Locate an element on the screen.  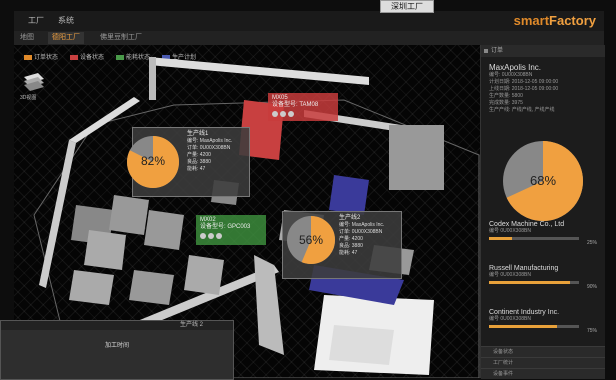
tab-deyang-factory: 德阳工厂 is located at coordinates (66, 38).